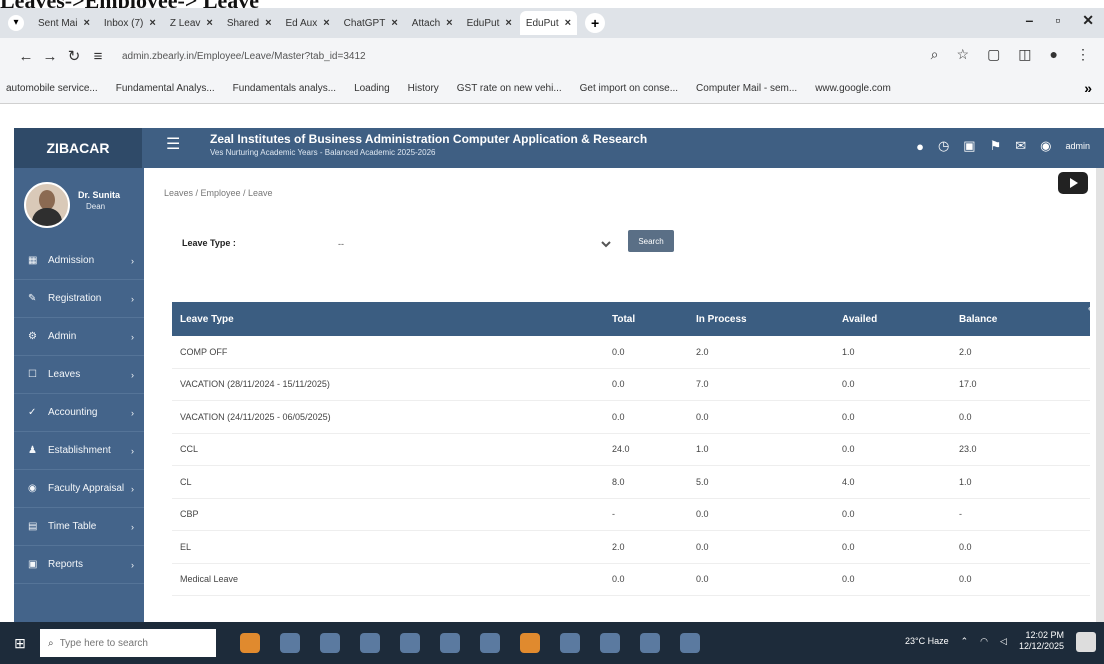 Image resolution: width=1104 pixels, height=664 pixels. Describe the element at coordinates (1003, 641) in the screenshot. I see `volume-icon: ◁` at that location.